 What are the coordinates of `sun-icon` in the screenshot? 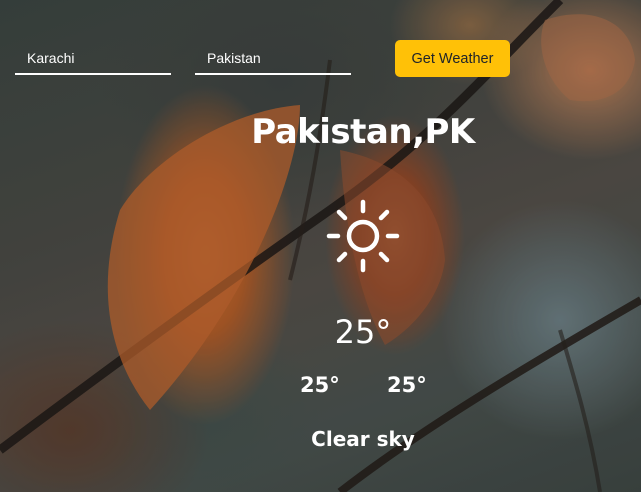 It's located at (363, 236).